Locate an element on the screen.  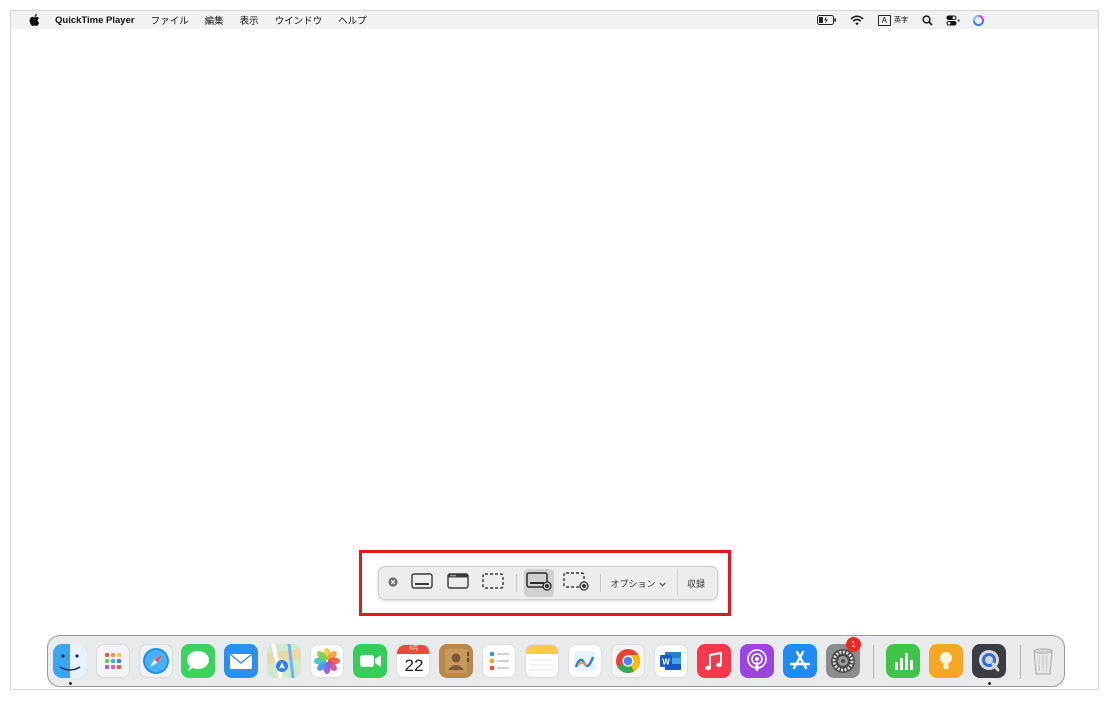
reminders-icon is located at coordinates (499, 661).